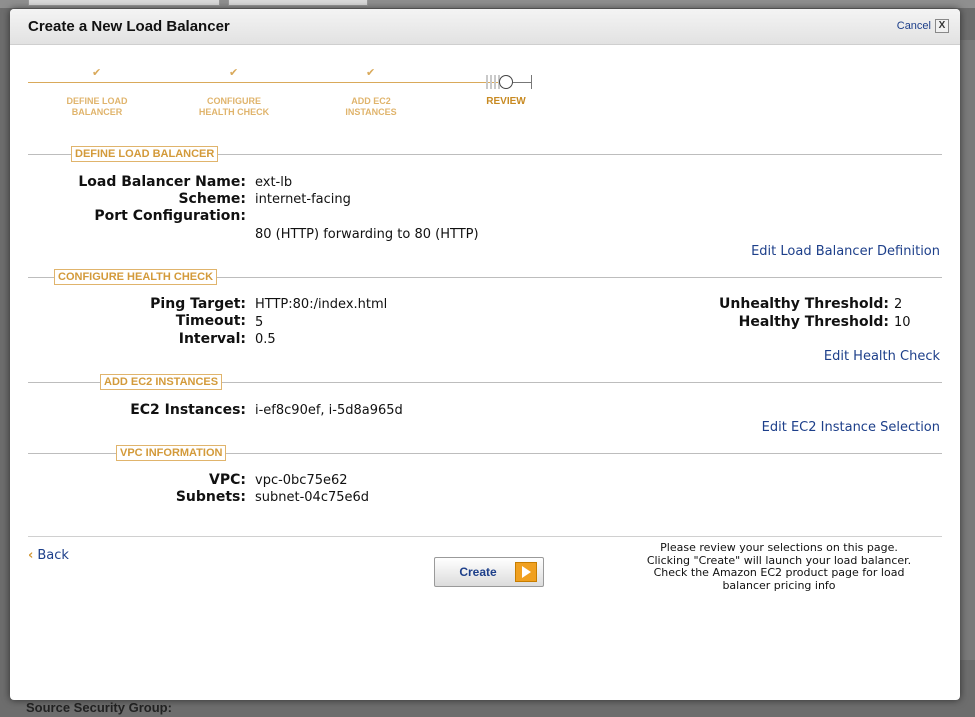  Describe the element at coordinates (212, 339) in the screenshot. I see `interval-label: Interval:` at that location.